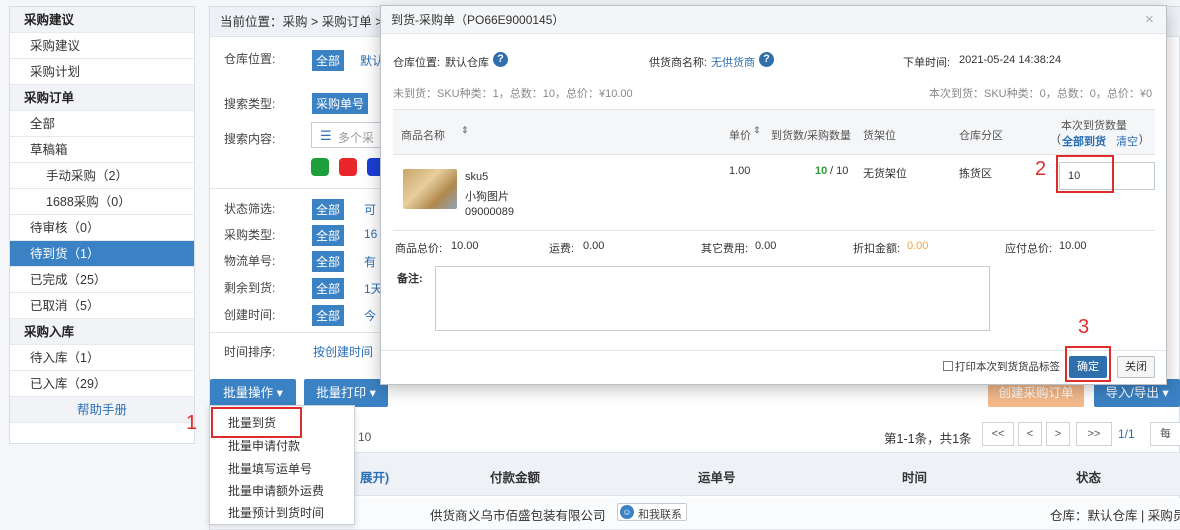  Describe the element at coordinates (927, 63) in the screenshot. I see `dialog-order-time-label: 下单时间:` at that location.